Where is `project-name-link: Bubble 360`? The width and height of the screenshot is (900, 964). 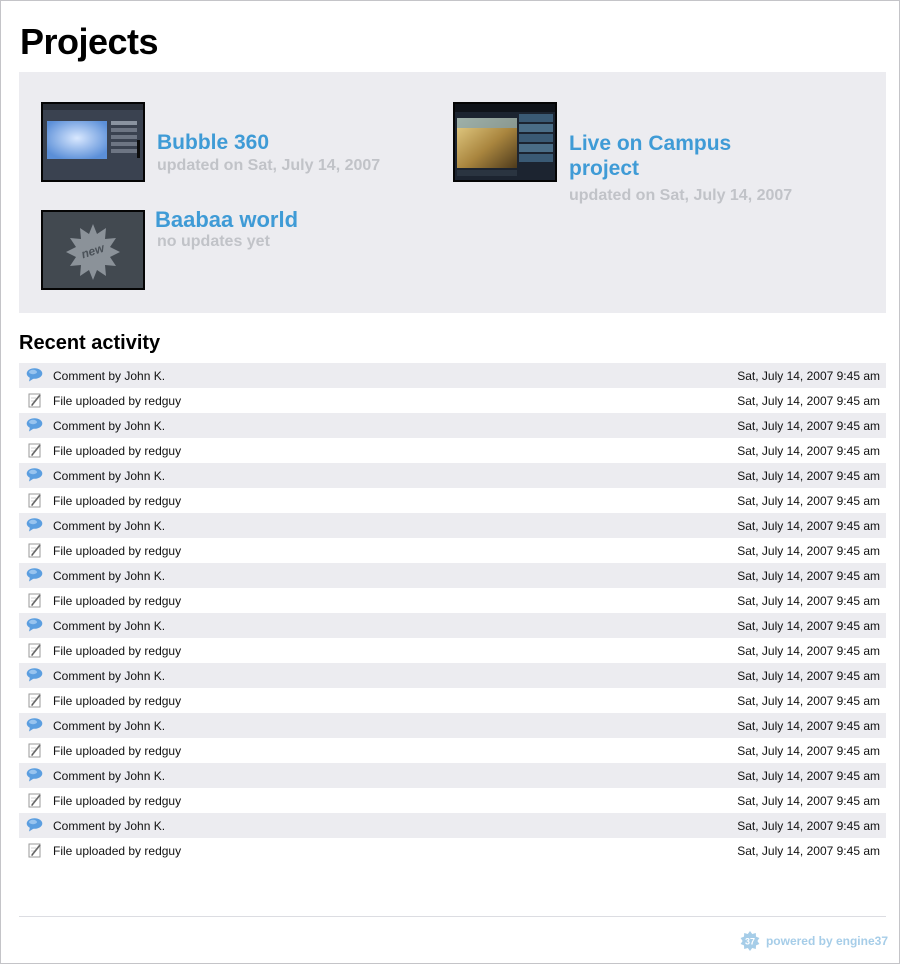 project-name-link: Bubble 360 is located at coordinates (213, 142).